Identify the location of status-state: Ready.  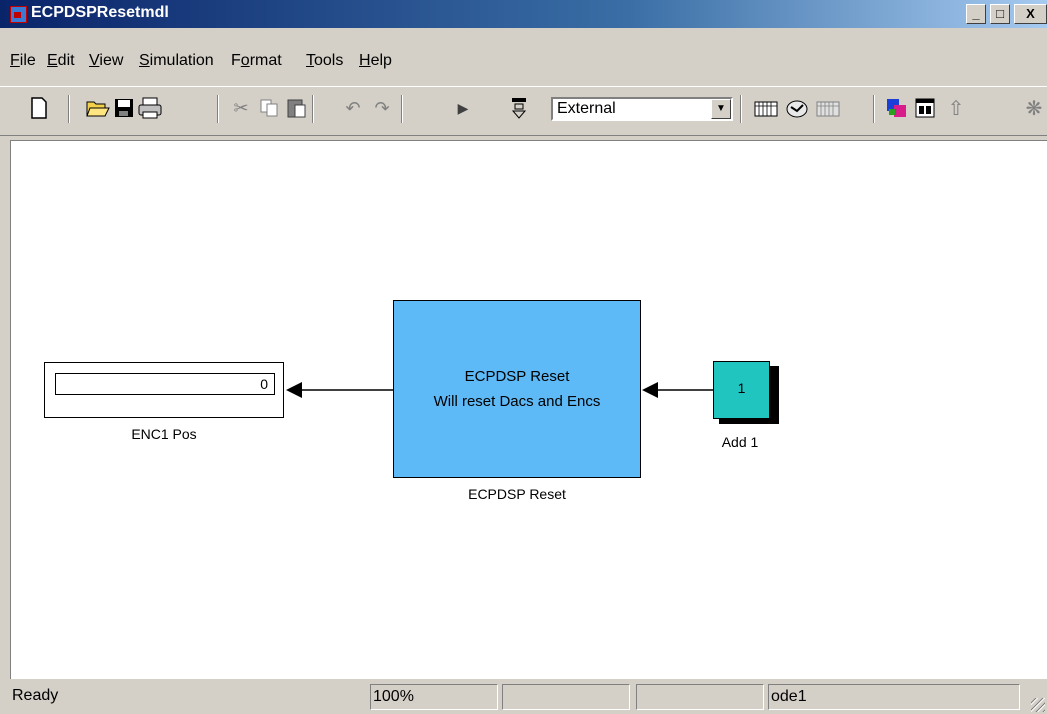
(35, 695).